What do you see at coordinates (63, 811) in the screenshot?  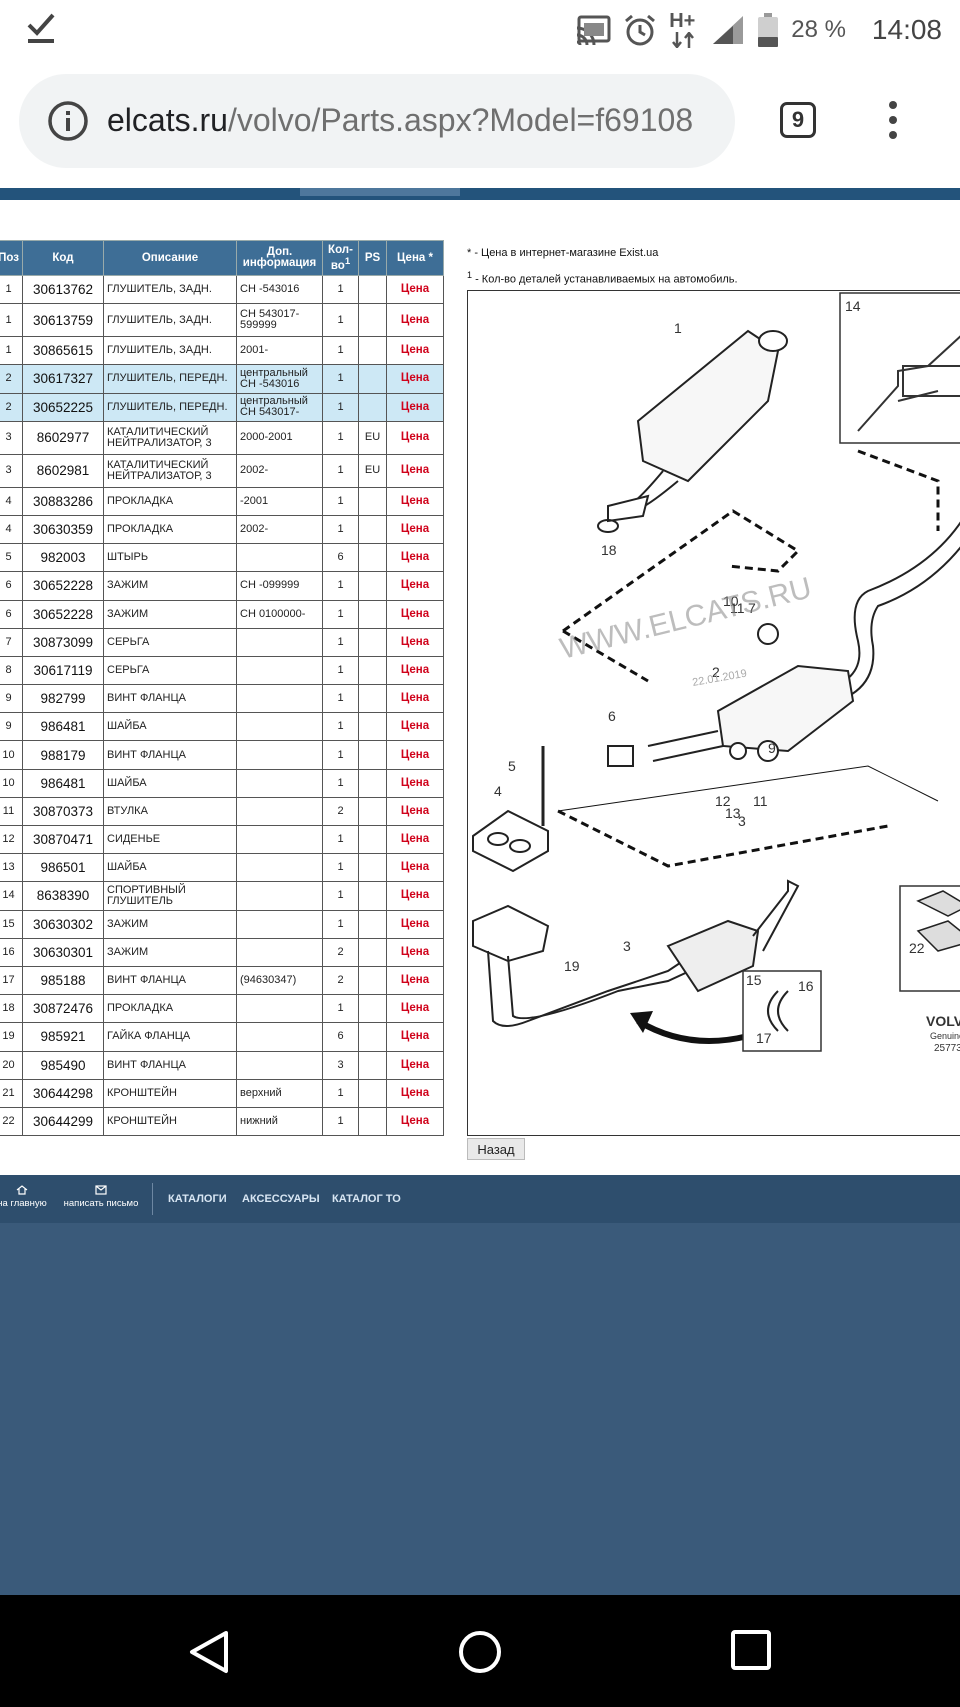 I see `cell-code: 30870373` at bounding box center [63, 811].